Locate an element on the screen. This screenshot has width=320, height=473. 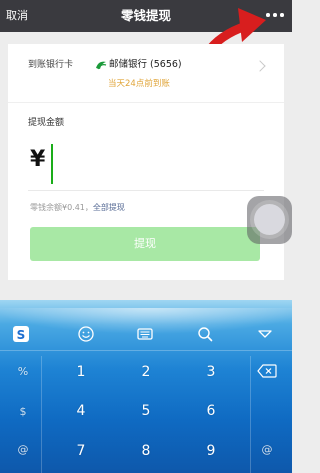
backspace-key is located at coordinates (267, 374).